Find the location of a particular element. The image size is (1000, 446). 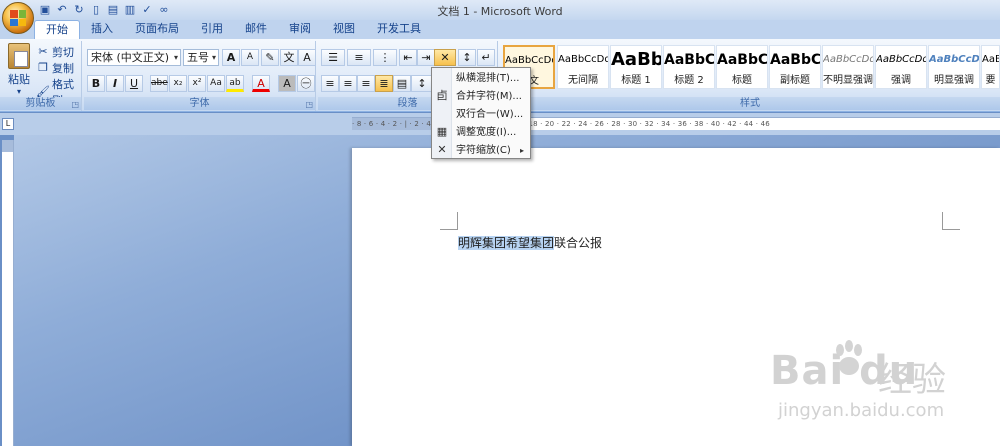

office-button is located at coordinates (18, 18).